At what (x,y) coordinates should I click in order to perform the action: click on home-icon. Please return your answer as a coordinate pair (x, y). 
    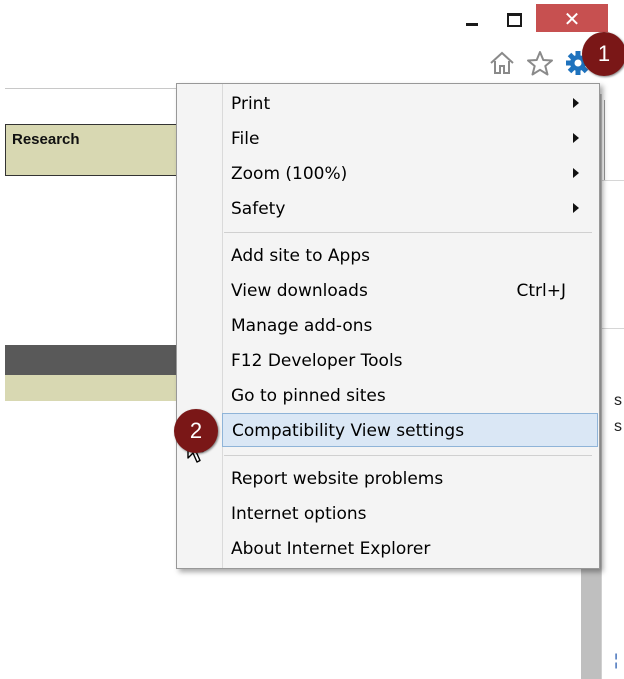
    Looking at the image, I should click on (502, 65).